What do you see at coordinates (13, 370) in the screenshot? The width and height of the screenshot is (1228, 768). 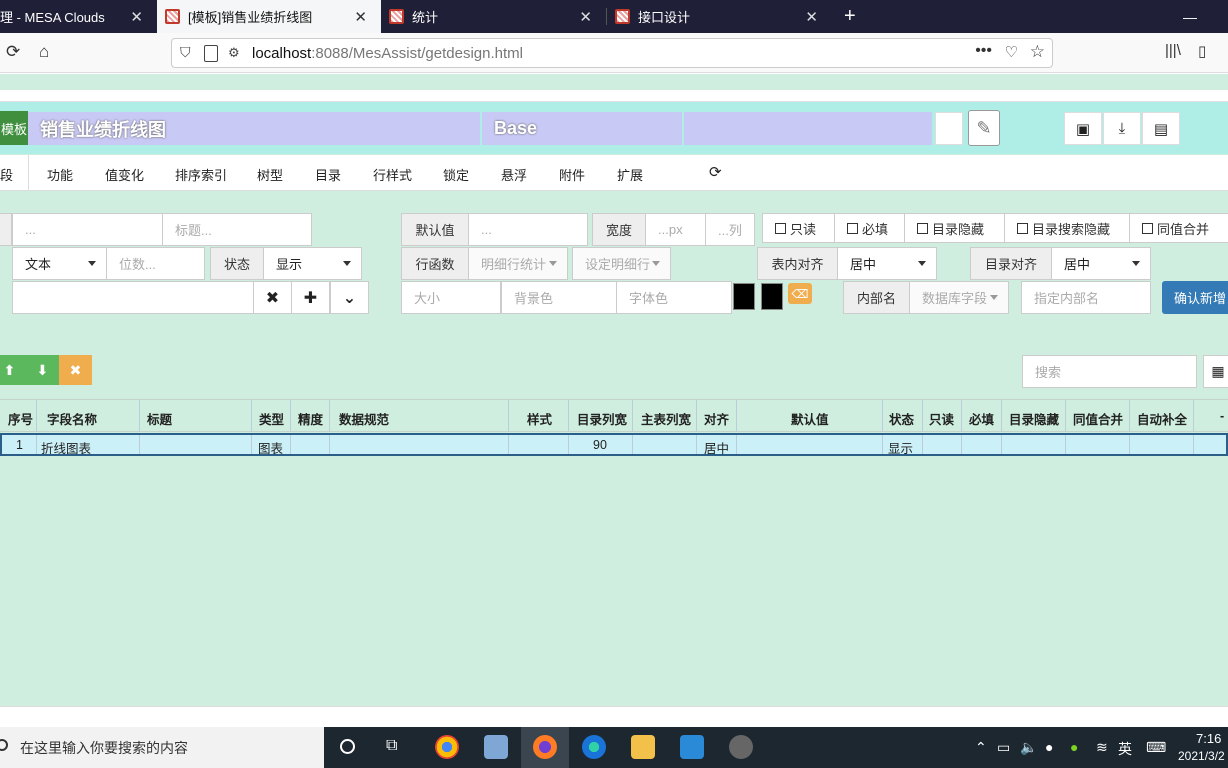 I see `move-up-icon: ⬆` at bounding box center [13, 370].